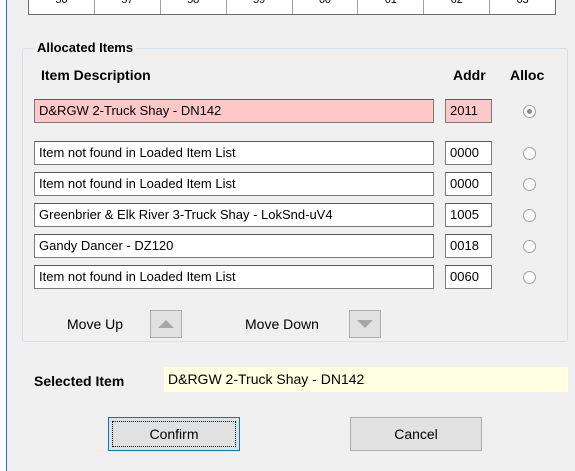 The width and height of the screenshot is (575, 471). I want to click on top-cell: 60, so click(326, 7).